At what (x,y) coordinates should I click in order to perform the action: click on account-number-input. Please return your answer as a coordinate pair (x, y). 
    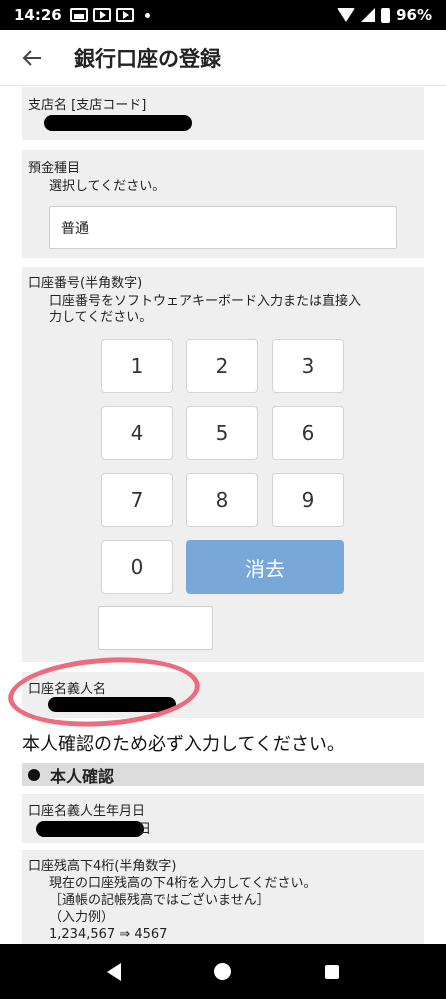
    Looking at the image, I should click on (155, 628).